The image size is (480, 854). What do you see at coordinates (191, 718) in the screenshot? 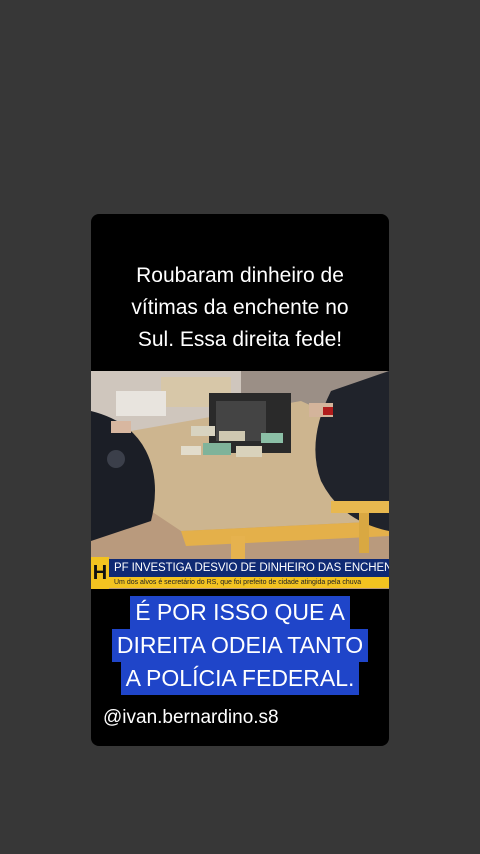
I see `author-handle: @ivan.bernardino.s8` at bounding box center [191, 718].